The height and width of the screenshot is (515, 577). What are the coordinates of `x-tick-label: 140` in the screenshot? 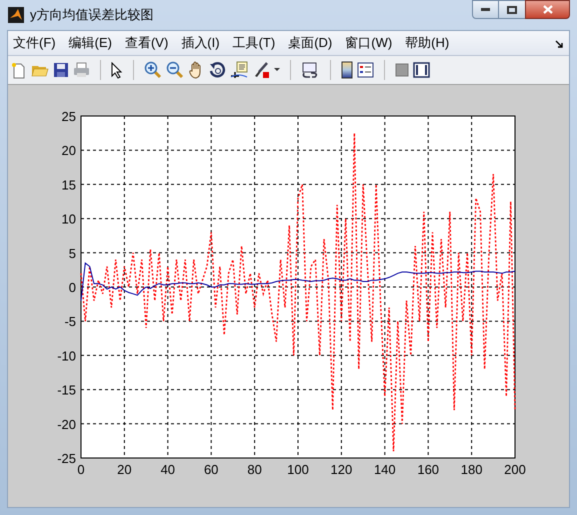 It's located at (385, 469).